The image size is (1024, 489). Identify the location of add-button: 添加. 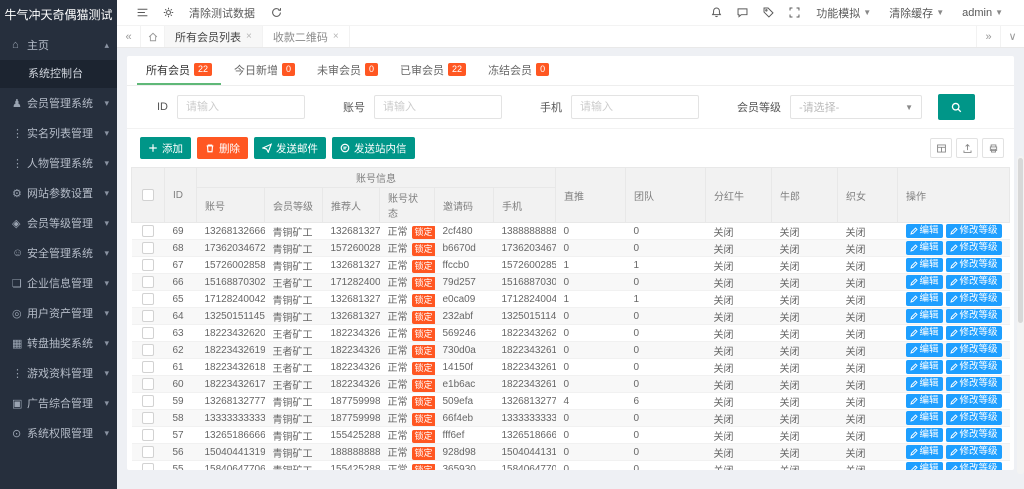
(165, 148).